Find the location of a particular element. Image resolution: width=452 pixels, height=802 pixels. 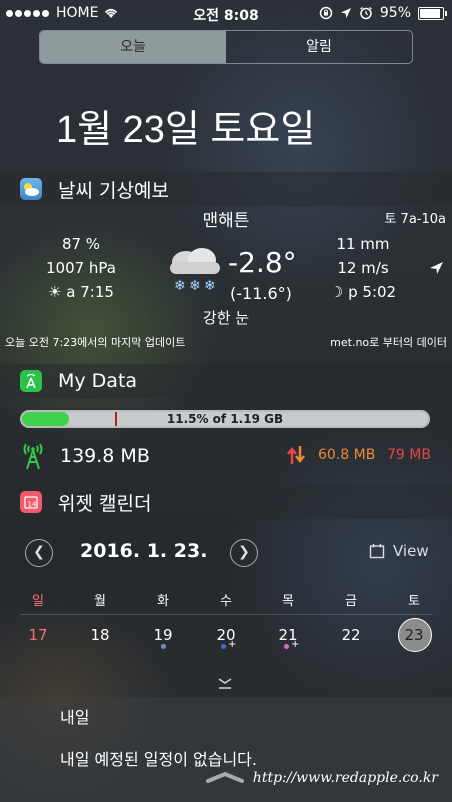

calendar-view-icon is located at coordinates (377, 551).